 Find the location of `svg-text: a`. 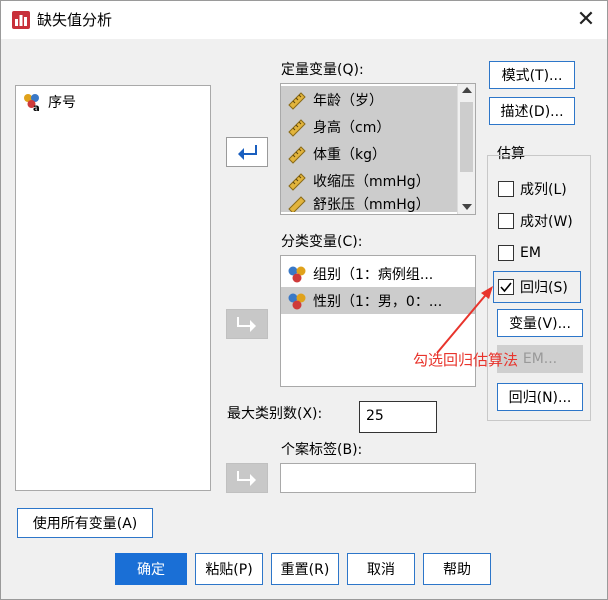

svg-text: a is located at coordinates (36, 107).